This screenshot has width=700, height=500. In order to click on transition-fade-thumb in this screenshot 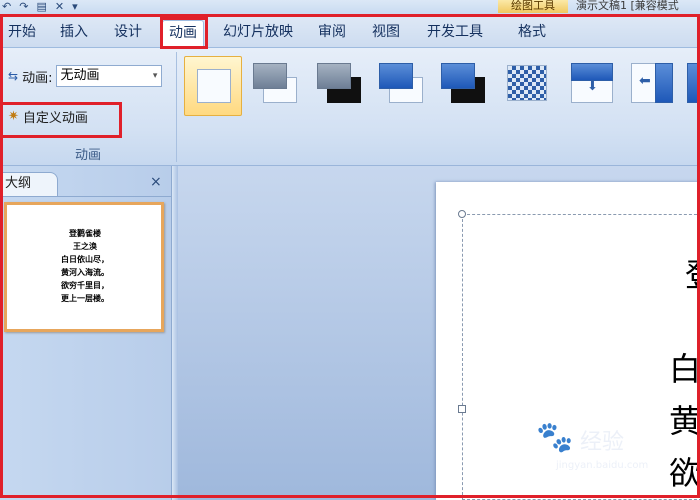, I will do `click(275, 86)`.